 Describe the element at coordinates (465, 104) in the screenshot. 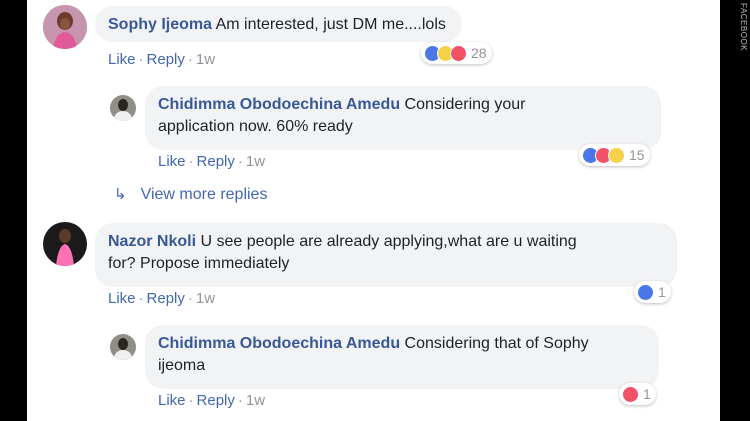

I see `comment-text: Considering your` at that location.